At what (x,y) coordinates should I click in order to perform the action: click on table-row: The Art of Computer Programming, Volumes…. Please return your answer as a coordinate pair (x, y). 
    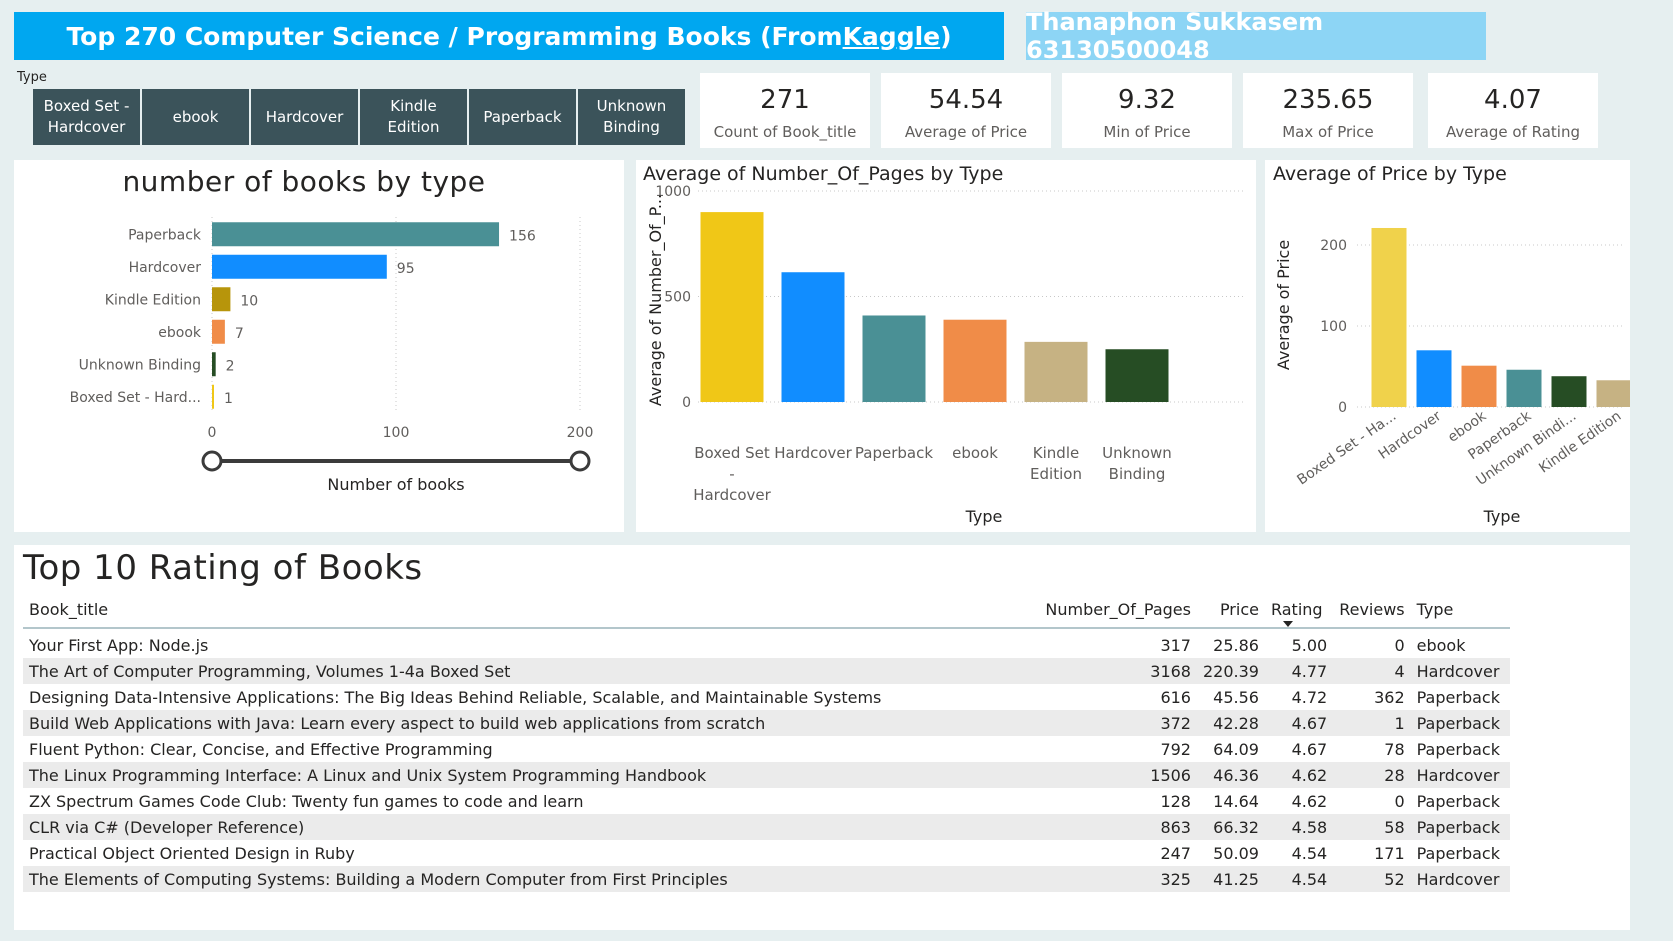
    Looking at the image, I should click on (766, 671).